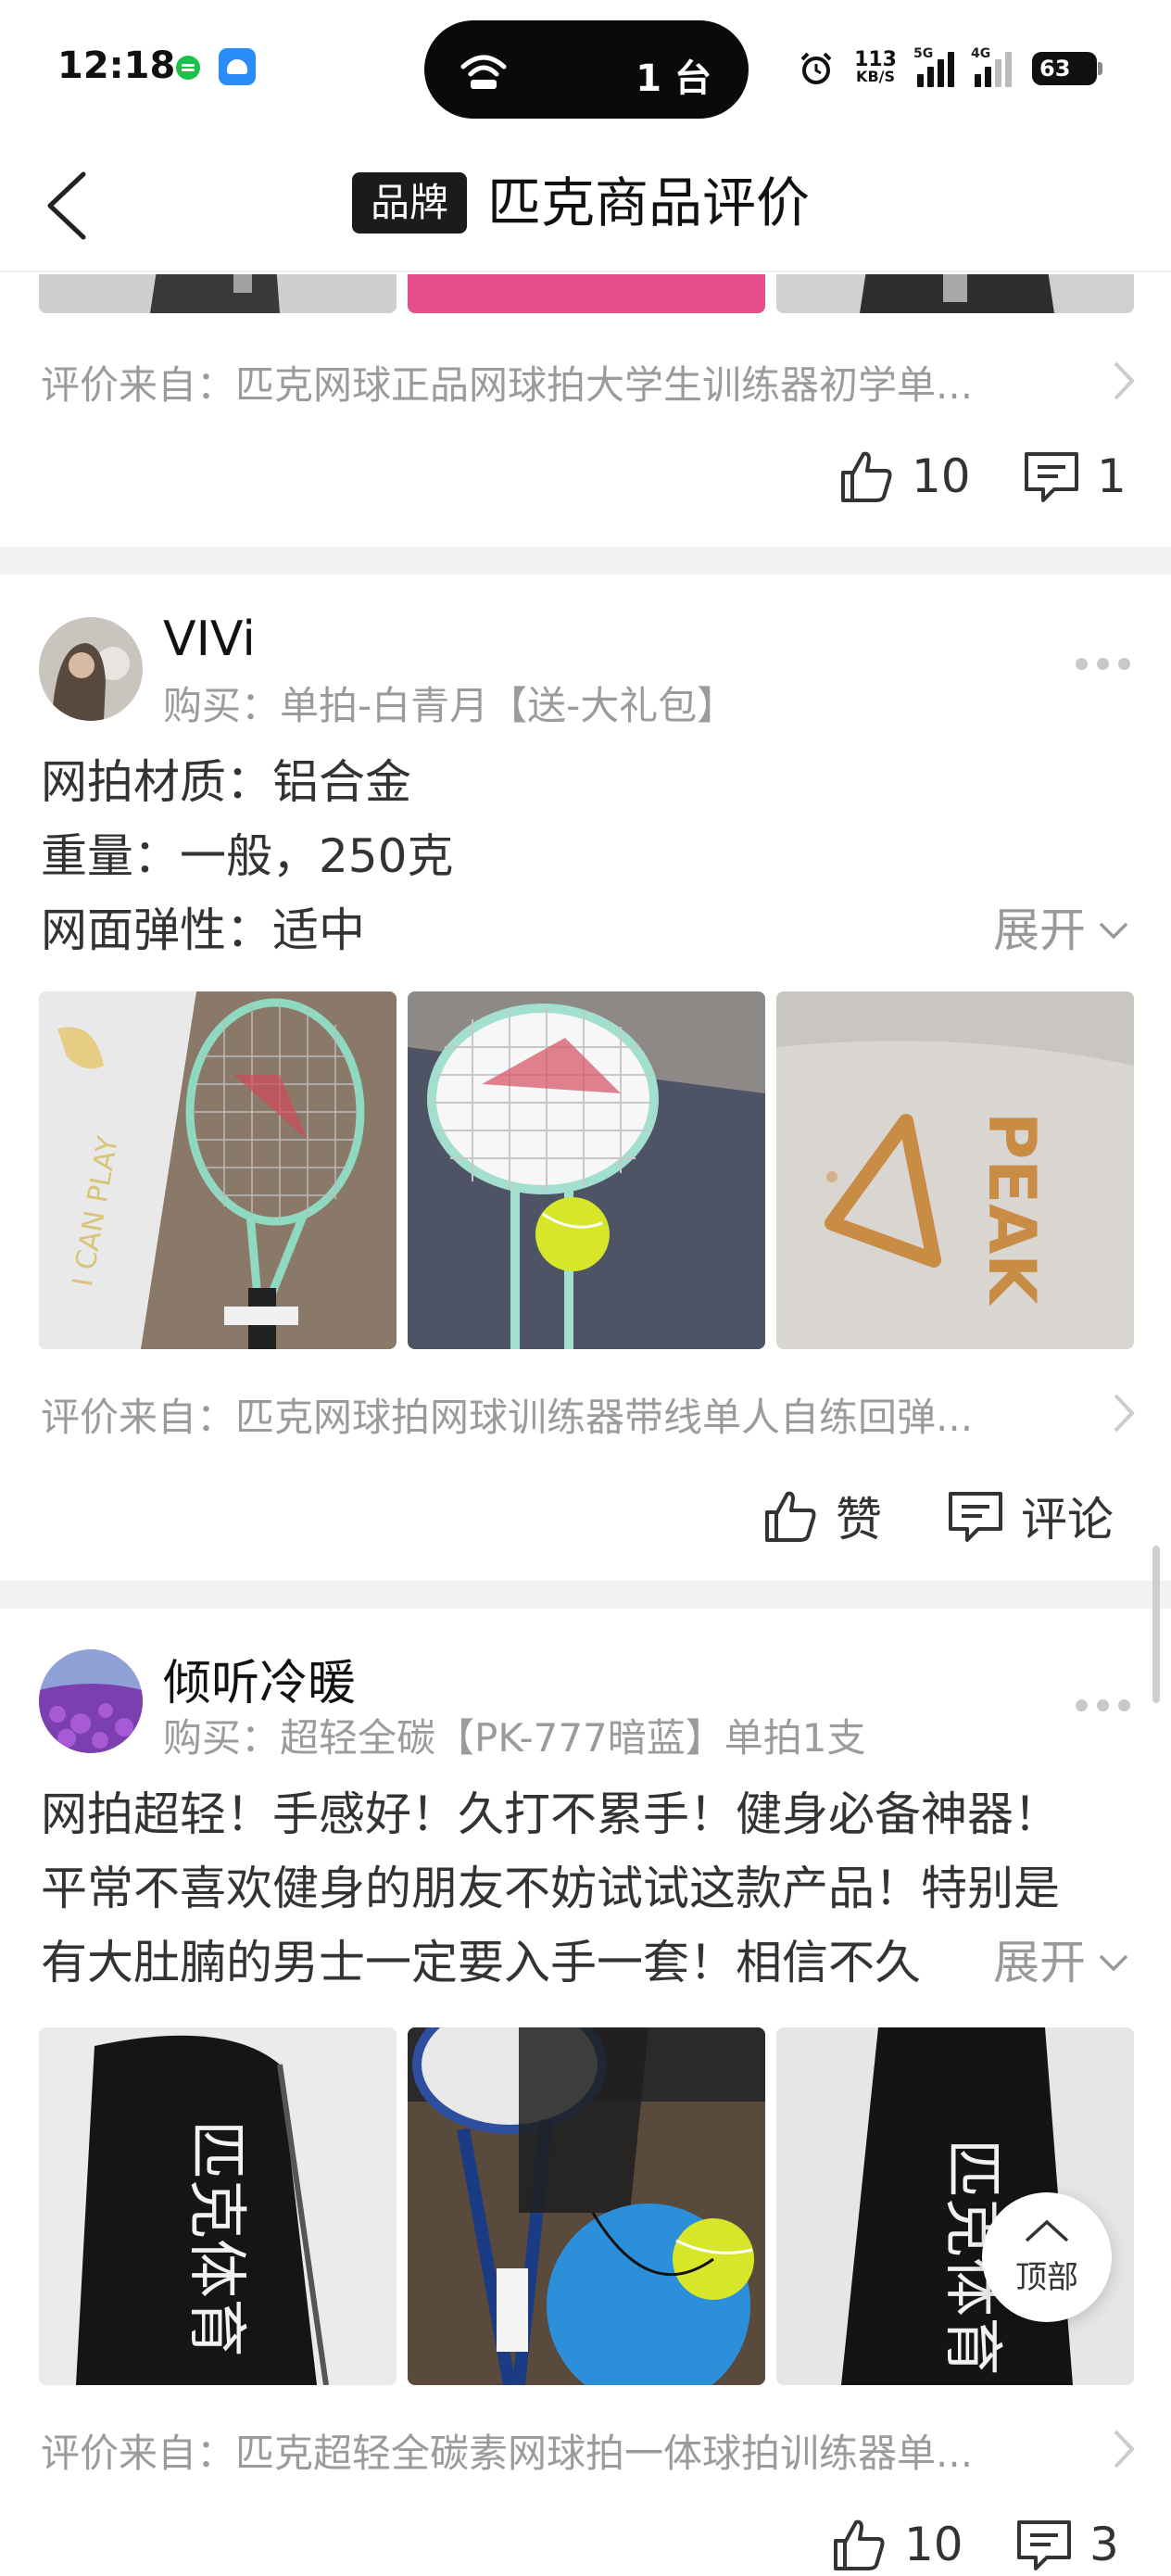  I want to click on status-time: 12:18, so click(117, 65).